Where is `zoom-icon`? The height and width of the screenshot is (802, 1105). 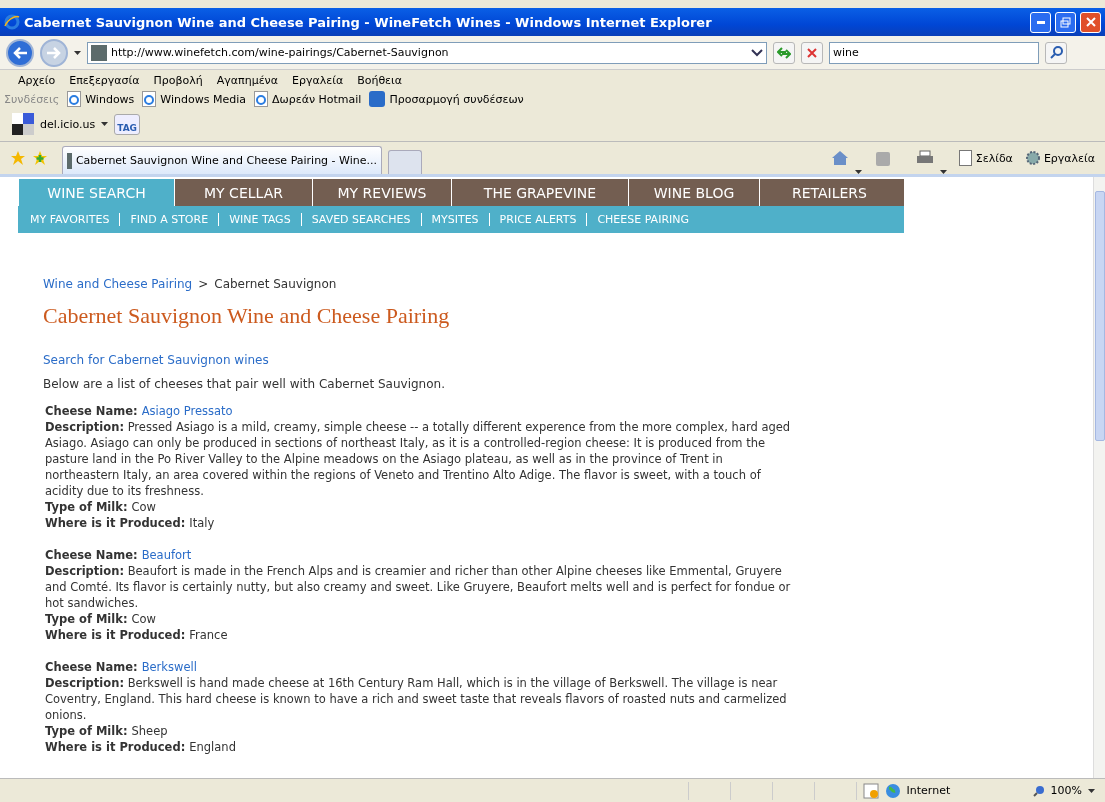 zoom-icon is located at coordinates (1038, 790).